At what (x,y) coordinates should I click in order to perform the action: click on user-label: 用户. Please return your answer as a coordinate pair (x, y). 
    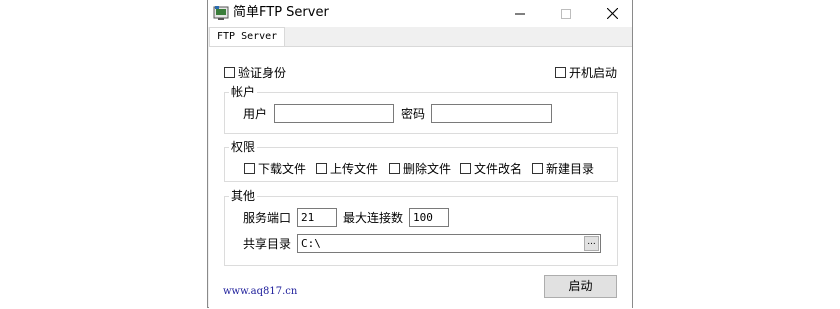
    Looking at the image, I should click on (255, 114).